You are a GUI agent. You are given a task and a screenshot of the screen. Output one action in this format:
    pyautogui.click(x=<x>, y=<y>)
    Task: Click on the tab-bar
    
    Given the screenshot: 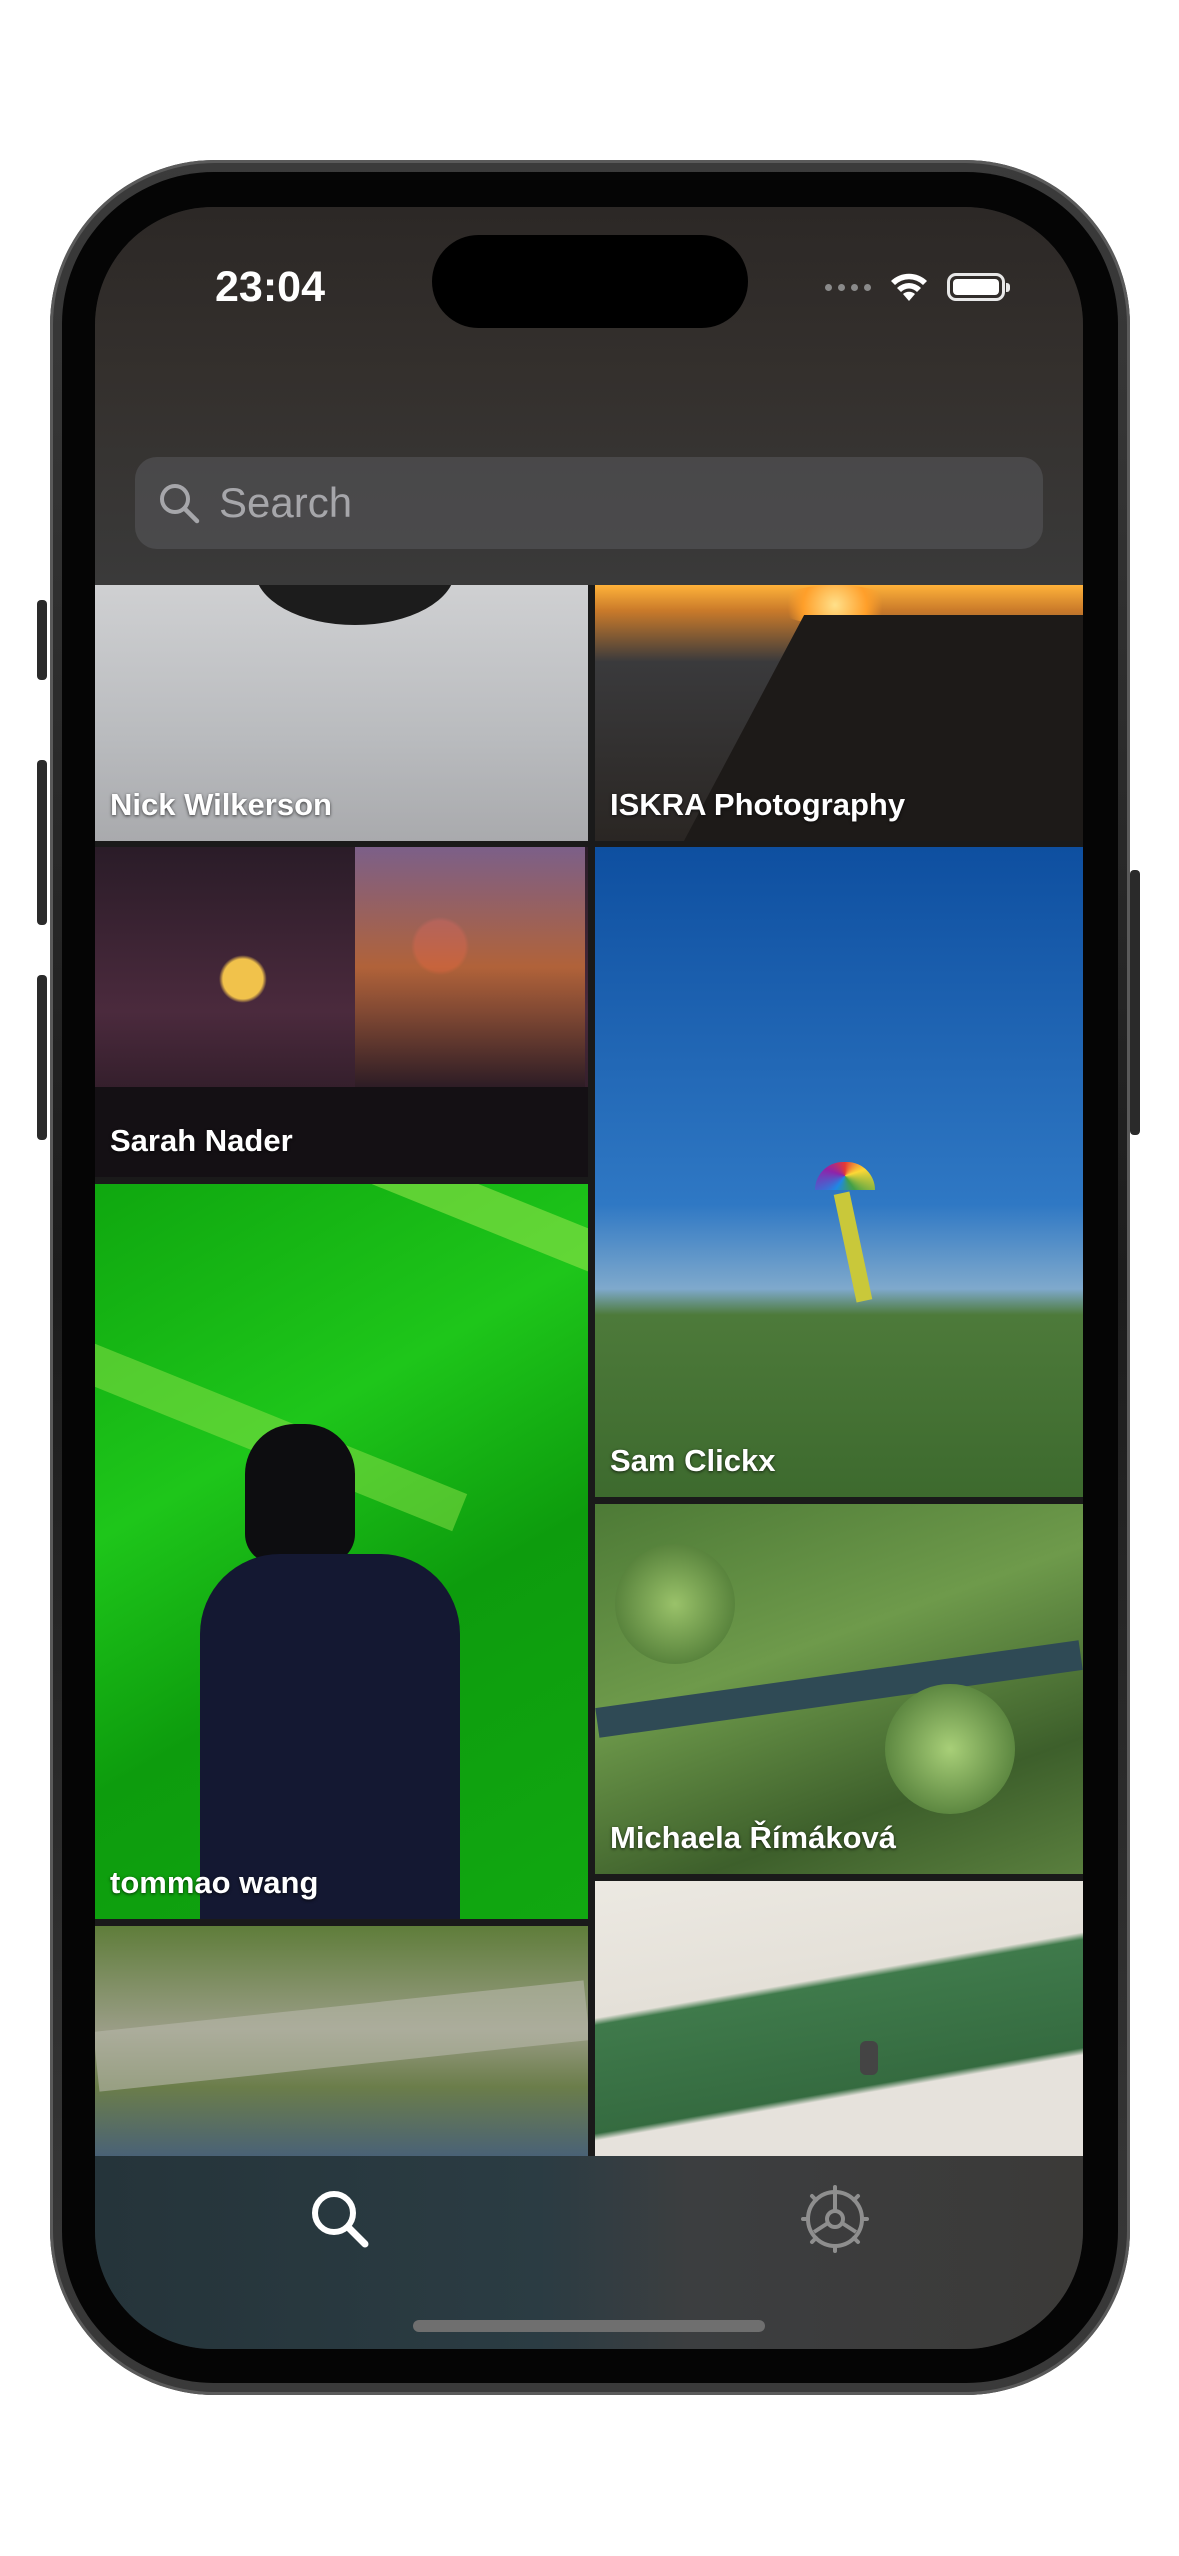 What is the action you would take?
    pyautogui.click(x=589, y=2252)
    